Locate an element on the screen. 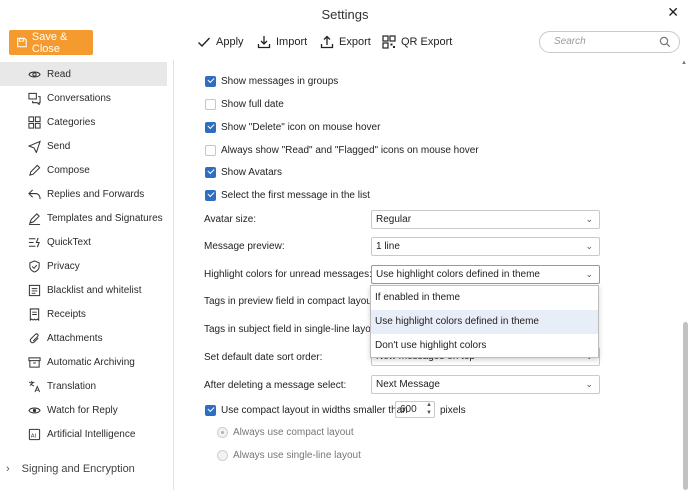  apply-button: Apply is located at coordinates (220, 42).